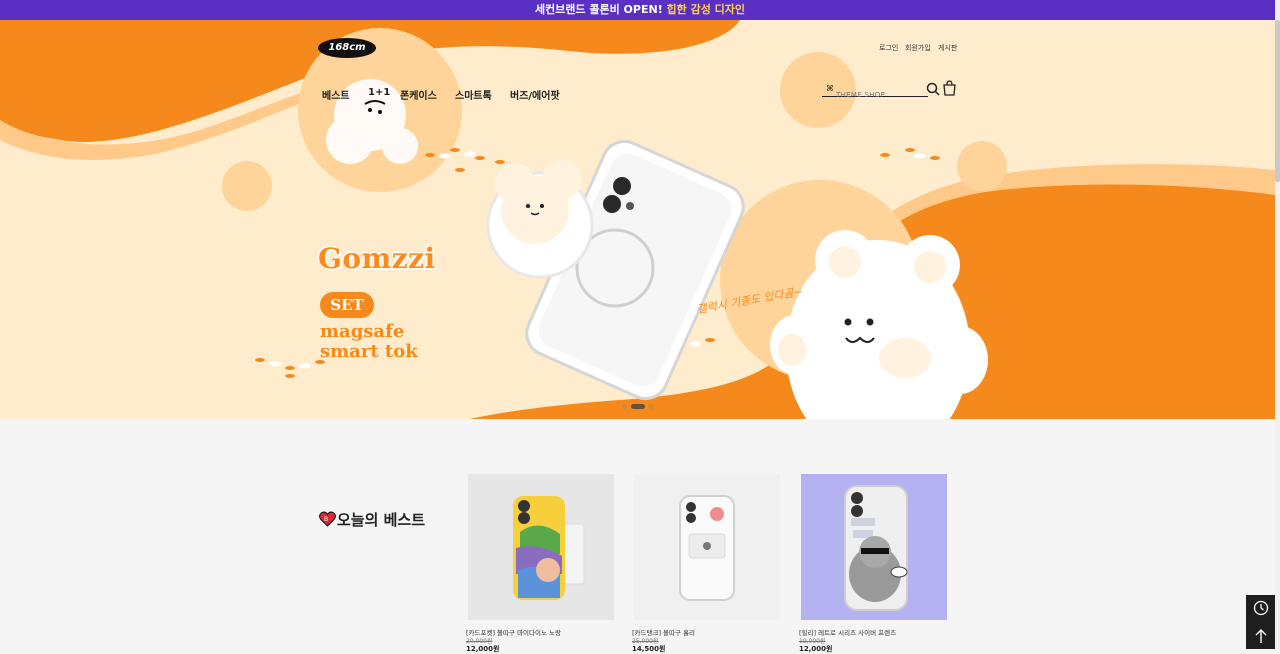 The image size is (1280, 654). What do you see at coordinates (1260, 622) in the screenshot?
I see `quick-menu` at bounding box center [1260, 622].